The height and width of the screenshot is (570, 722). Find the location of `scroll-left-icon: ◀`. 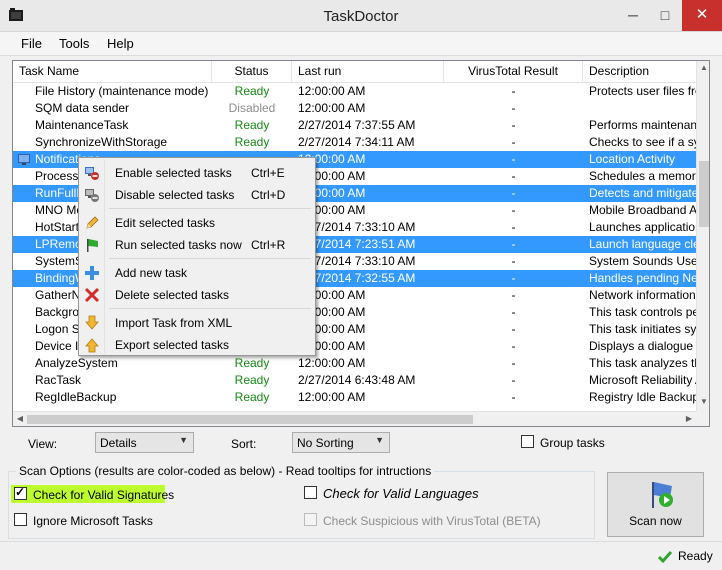

scroll-left-icon: ◀ is located at coordinates (20, 419).